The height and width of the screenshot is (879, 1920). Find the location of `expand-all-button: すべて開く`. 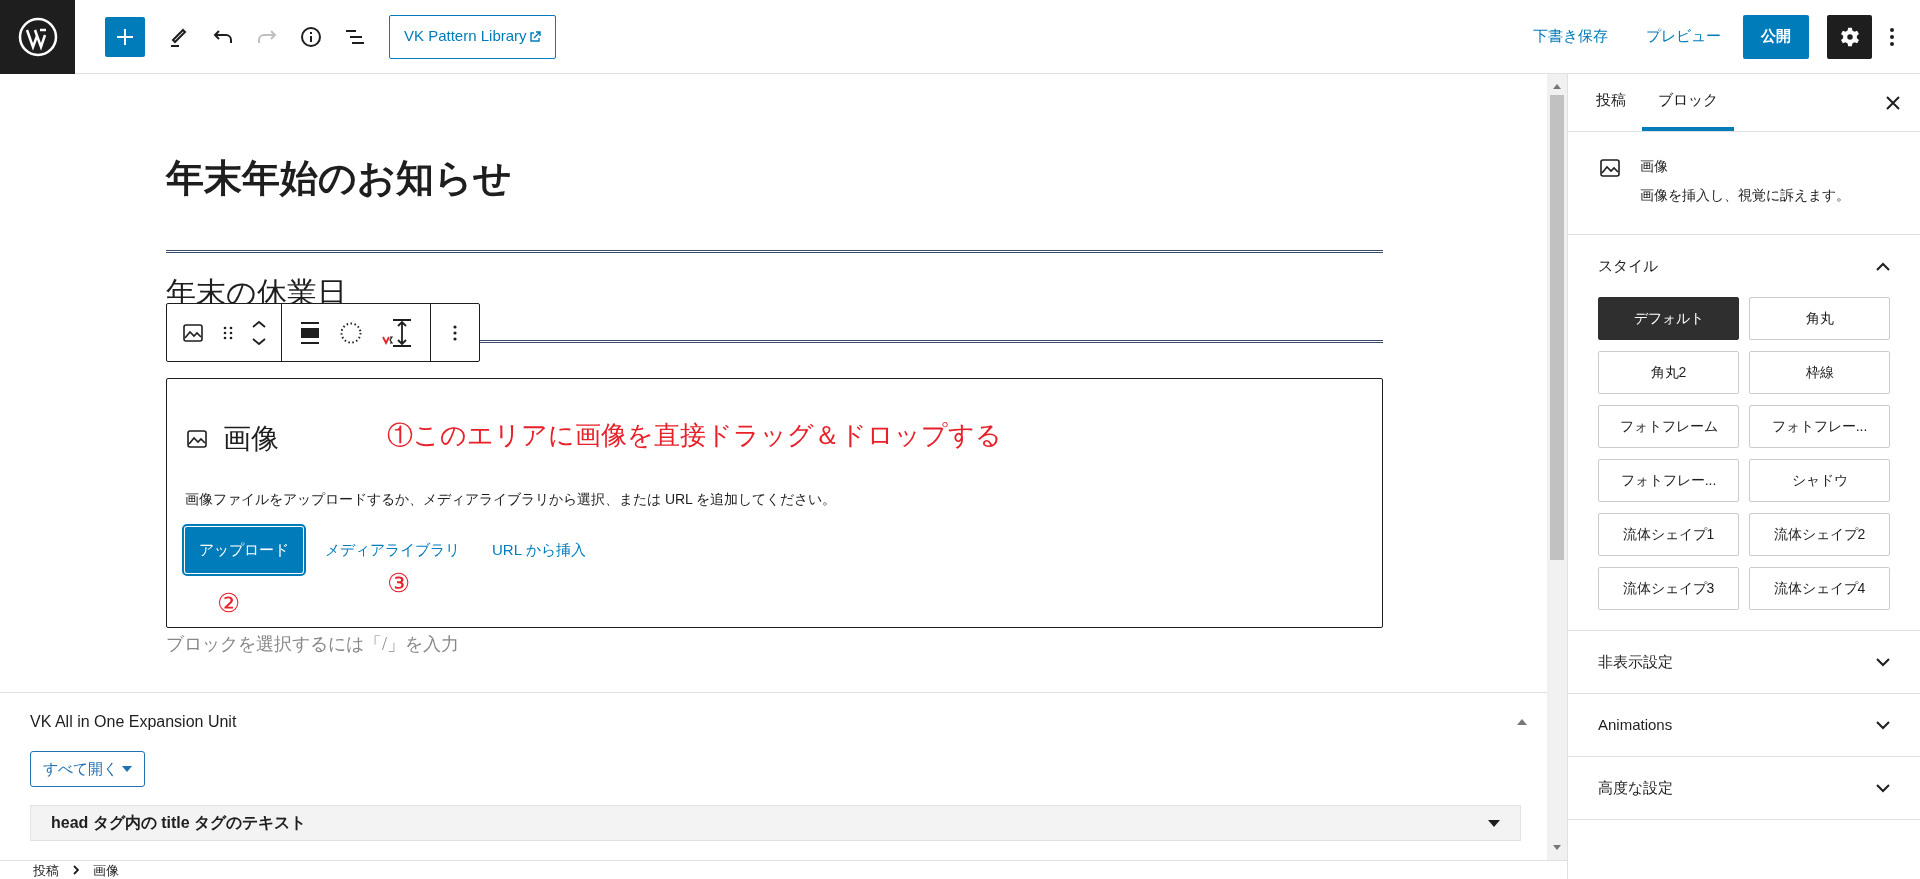

expand-all-button: すべて開く is located at coordinates (87, 769).